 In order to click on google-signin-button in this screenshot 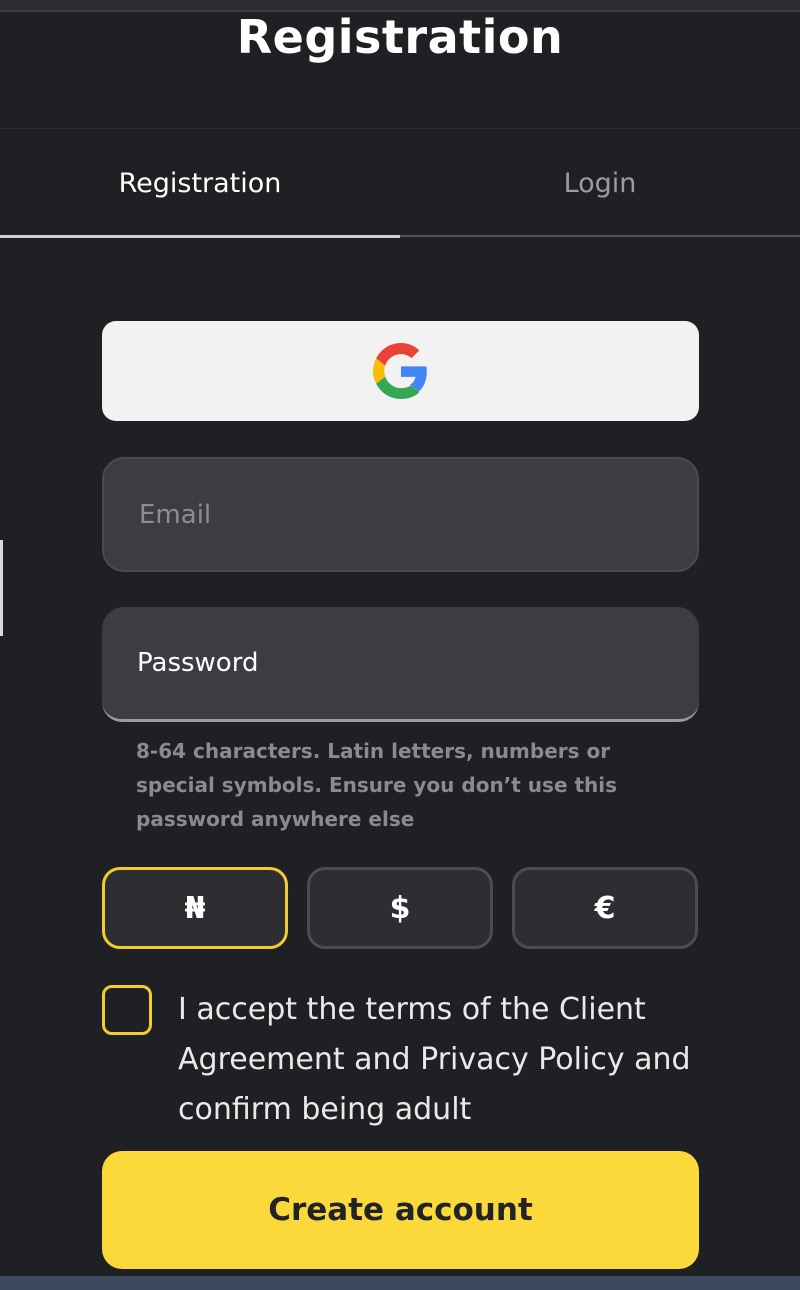, I will do `click(400, 371)`.